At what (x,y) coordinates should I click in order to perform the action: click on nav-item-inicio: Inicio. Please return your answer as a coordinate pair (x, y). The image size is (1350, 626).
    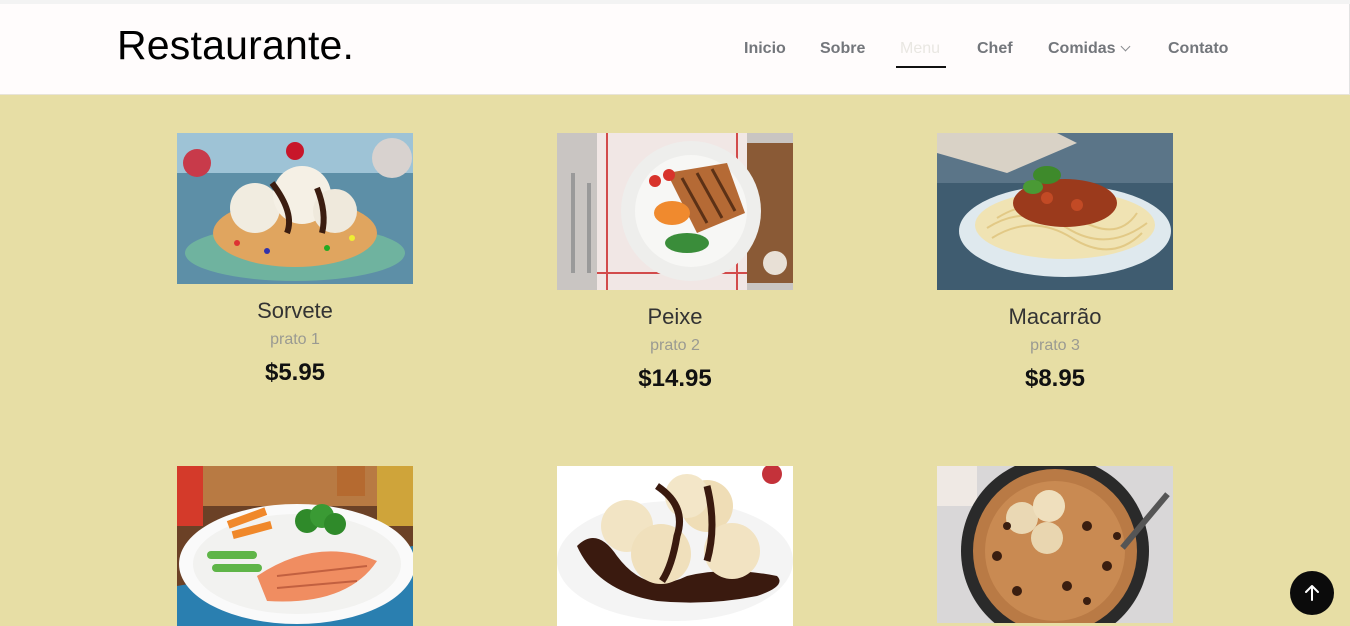
    Looking at the image, I should click on (765, 49).